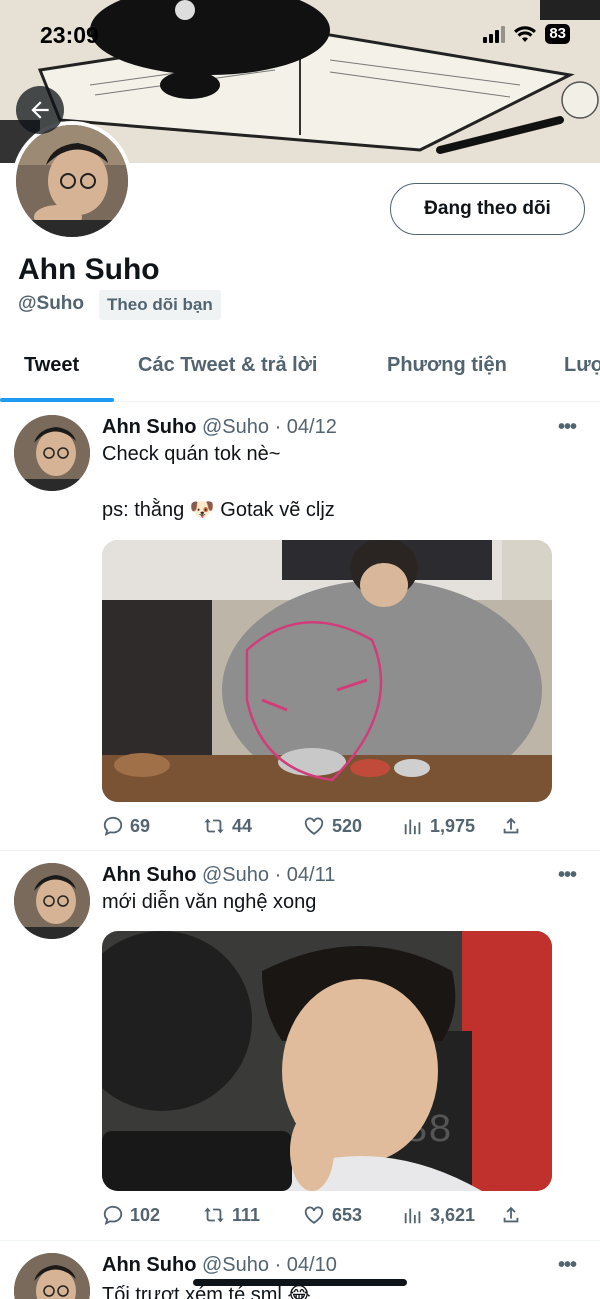  Describe the element at coordinates (231, 1215) in the screenshot. I see `retweet-button: 111` at that location.